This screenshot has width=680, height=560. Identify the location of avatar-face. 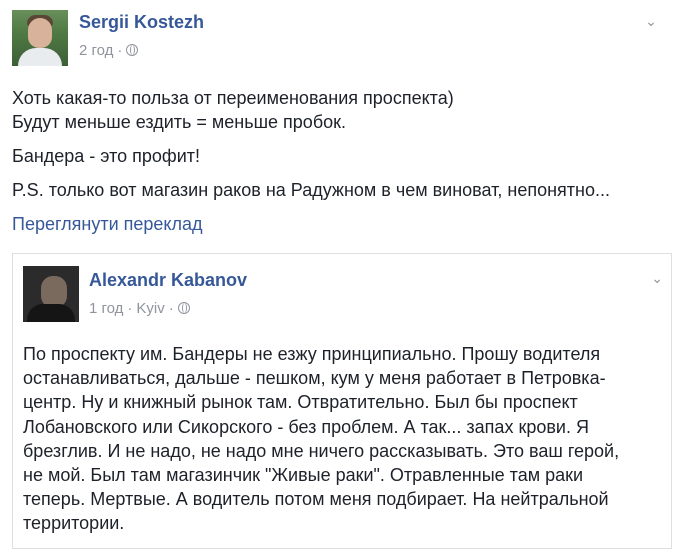
(40, 33).